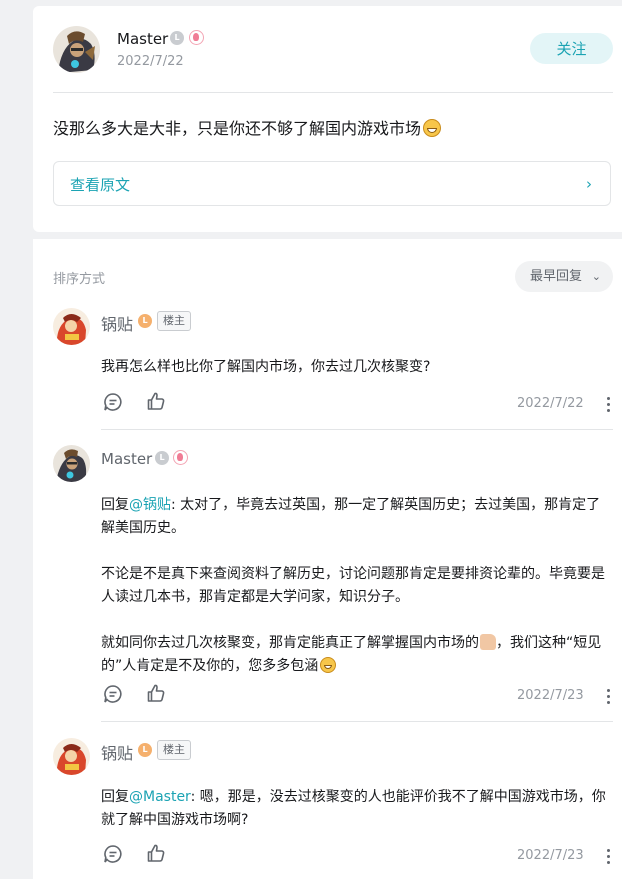 This screenshot has width=622, height=879. Describe the element at coordinates (126, 459) in the screenshot. I see `commenter-name: Master` at that location.